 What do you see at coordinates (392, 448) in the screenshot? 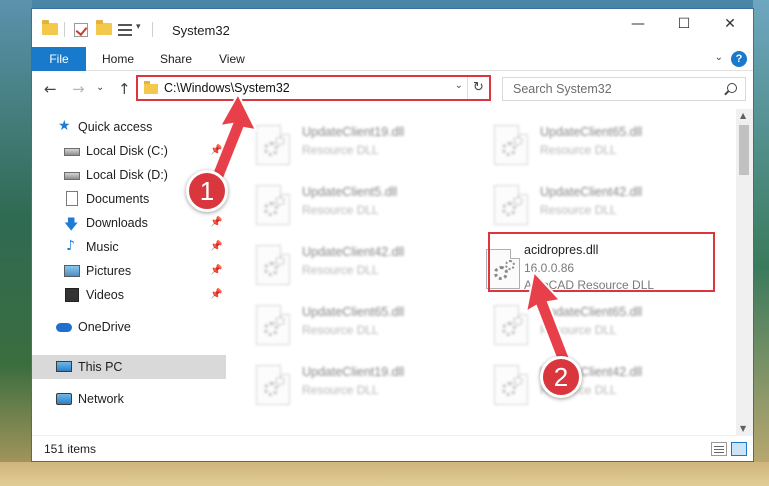
I see `status-bar: 151 items` at bounding box center [392, 448].